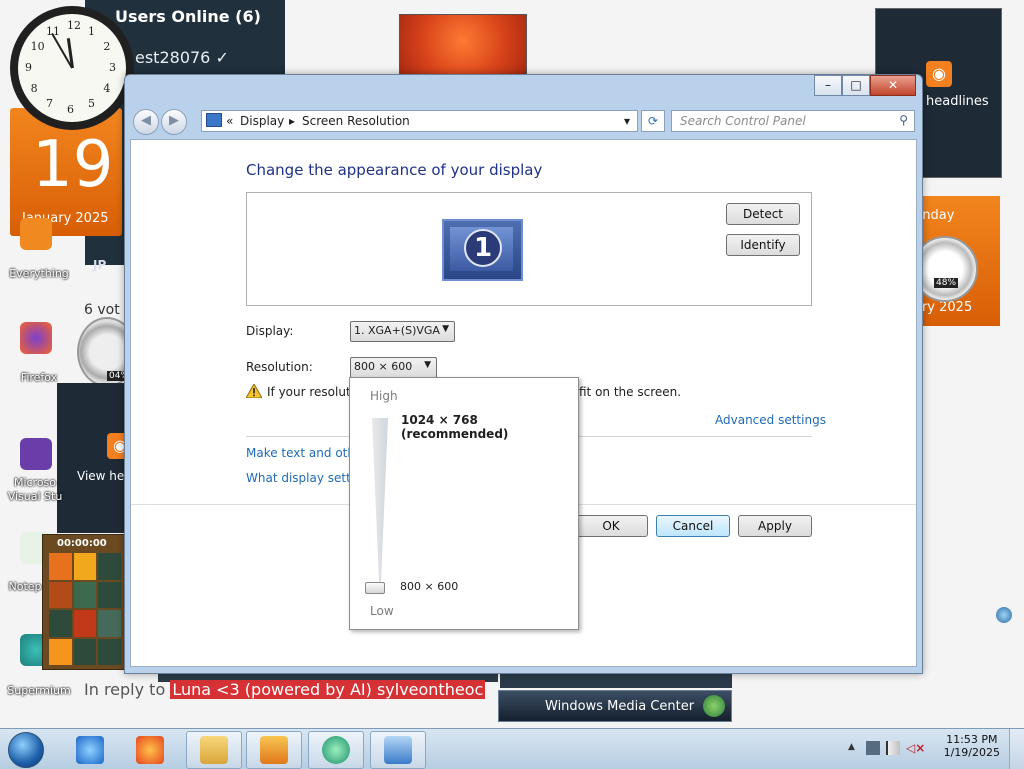 This screenshot has width=1024, height=769. I want to click on page-title: Change the appearance of your display, so click(394, 170).